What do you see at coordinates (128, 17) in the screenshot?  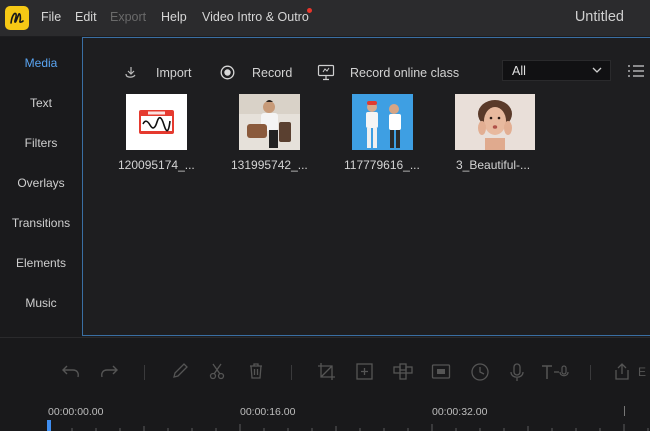 I see `menu-export: Export` at bounding box center [128, 17].